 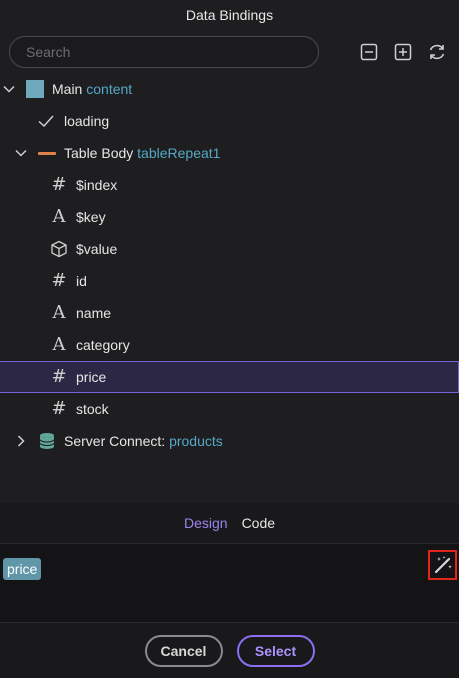 What do you see at coordinates (164, 52) in the screenshot?
I see `search-input` at bounding box center [164, 52].